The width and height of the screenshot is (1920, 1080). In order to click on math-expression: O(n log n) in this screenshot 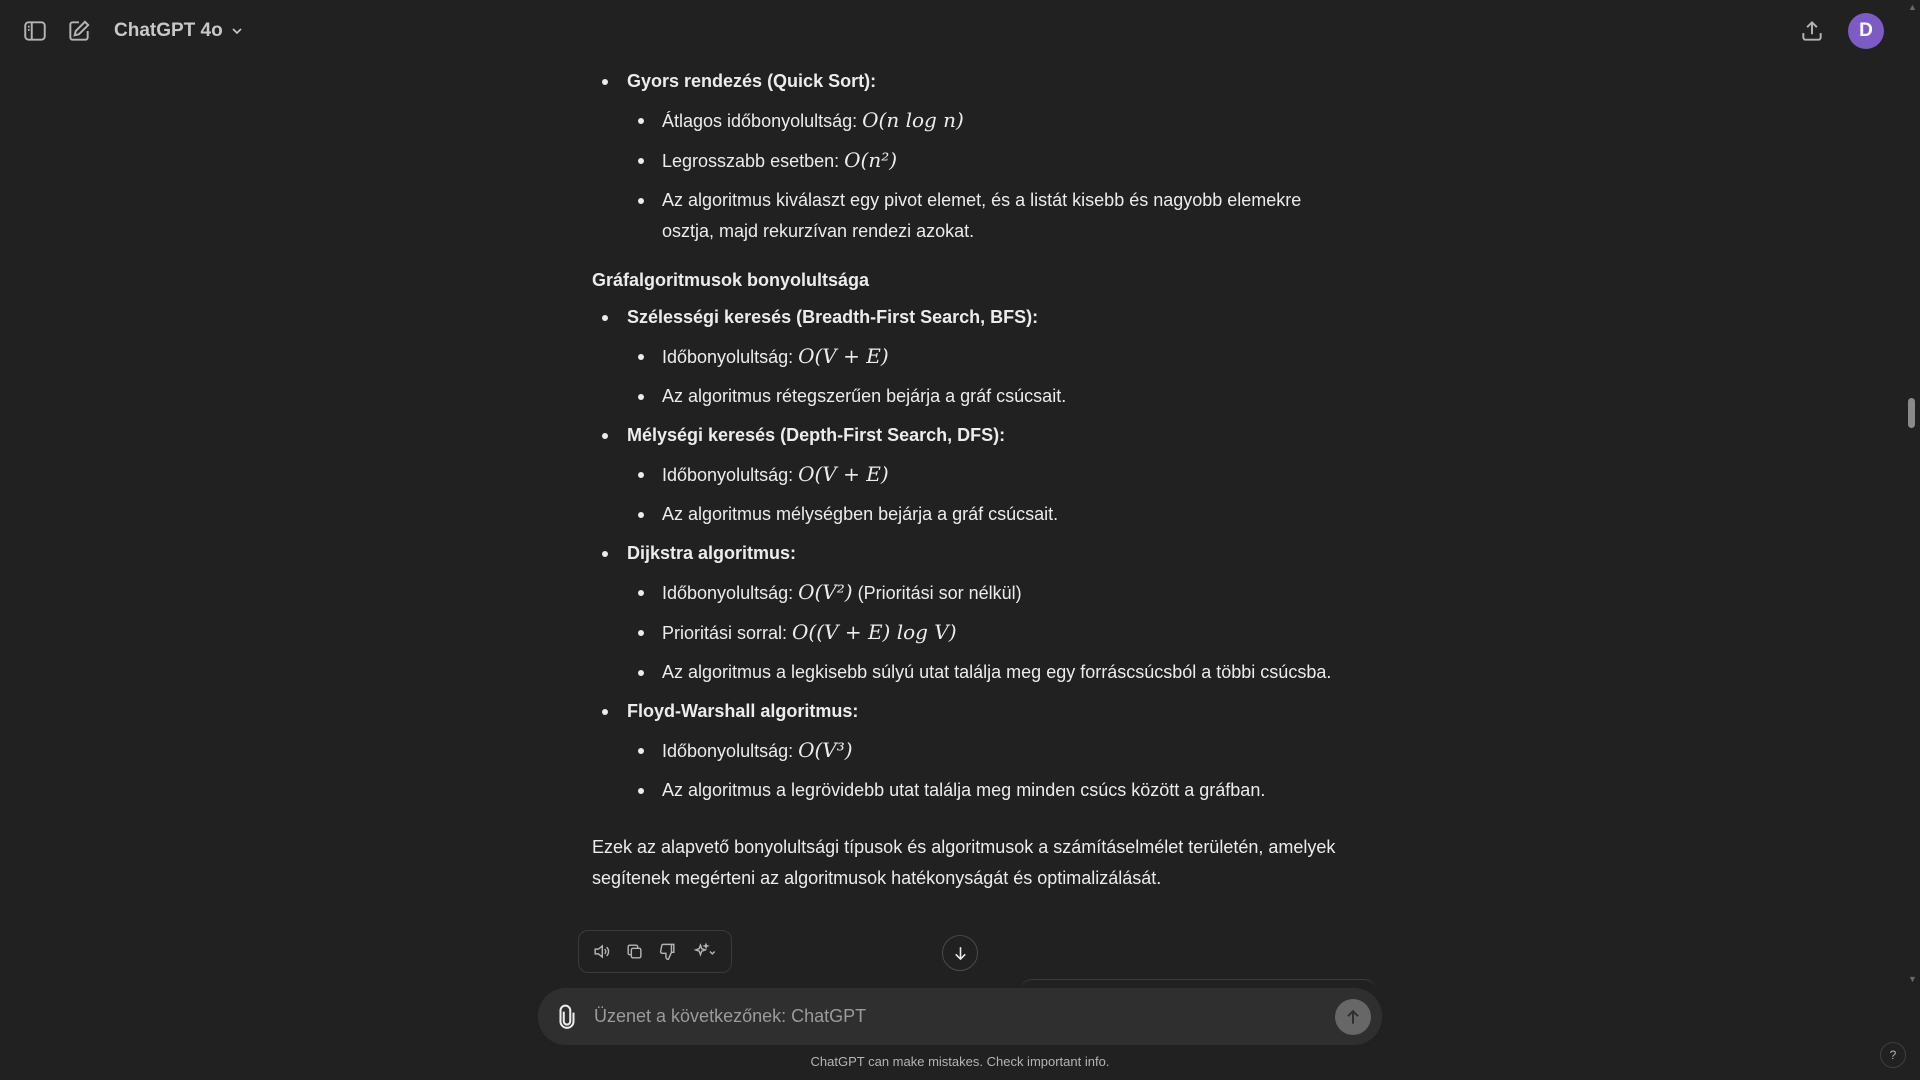, I will do `click(913, 120)`.